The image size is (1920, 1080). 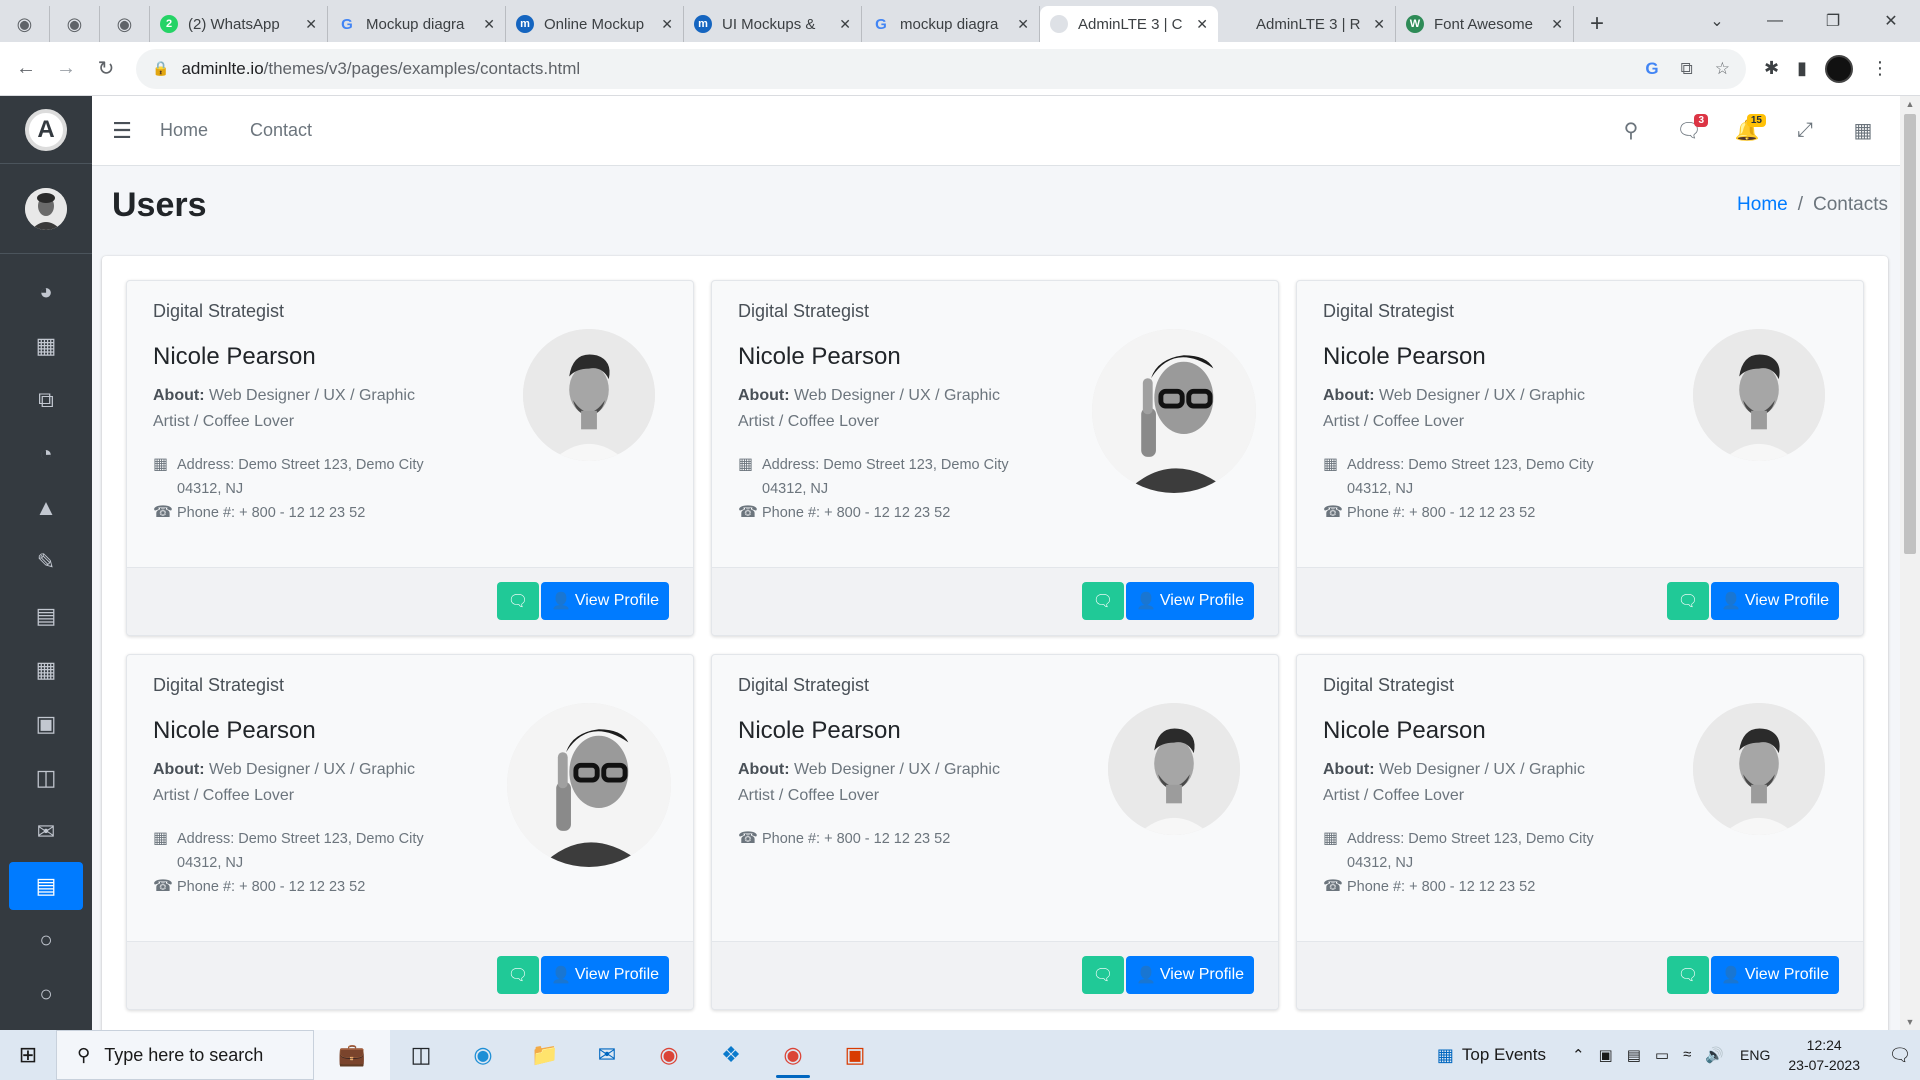 I want to click on sidebar-item-forms: ✎, so click(x=46, y=562).